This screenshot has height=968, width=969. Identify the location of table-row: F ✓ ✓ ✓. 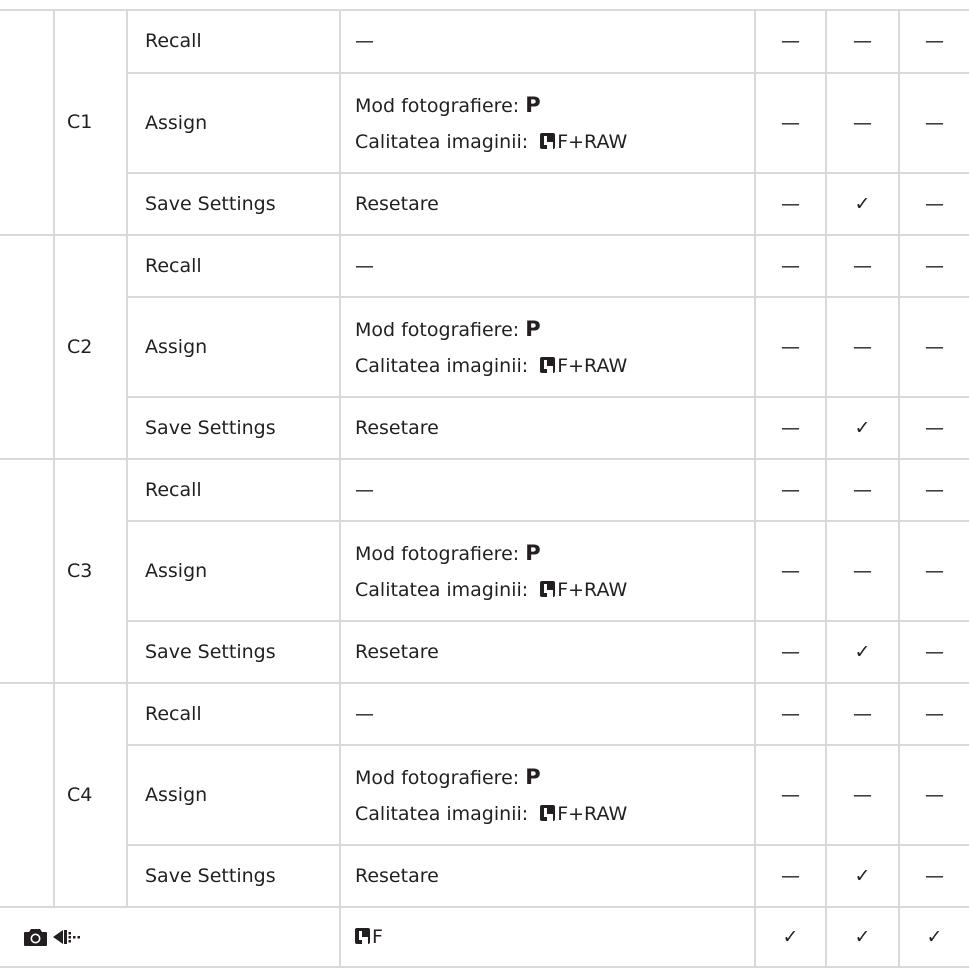
(484, 937).